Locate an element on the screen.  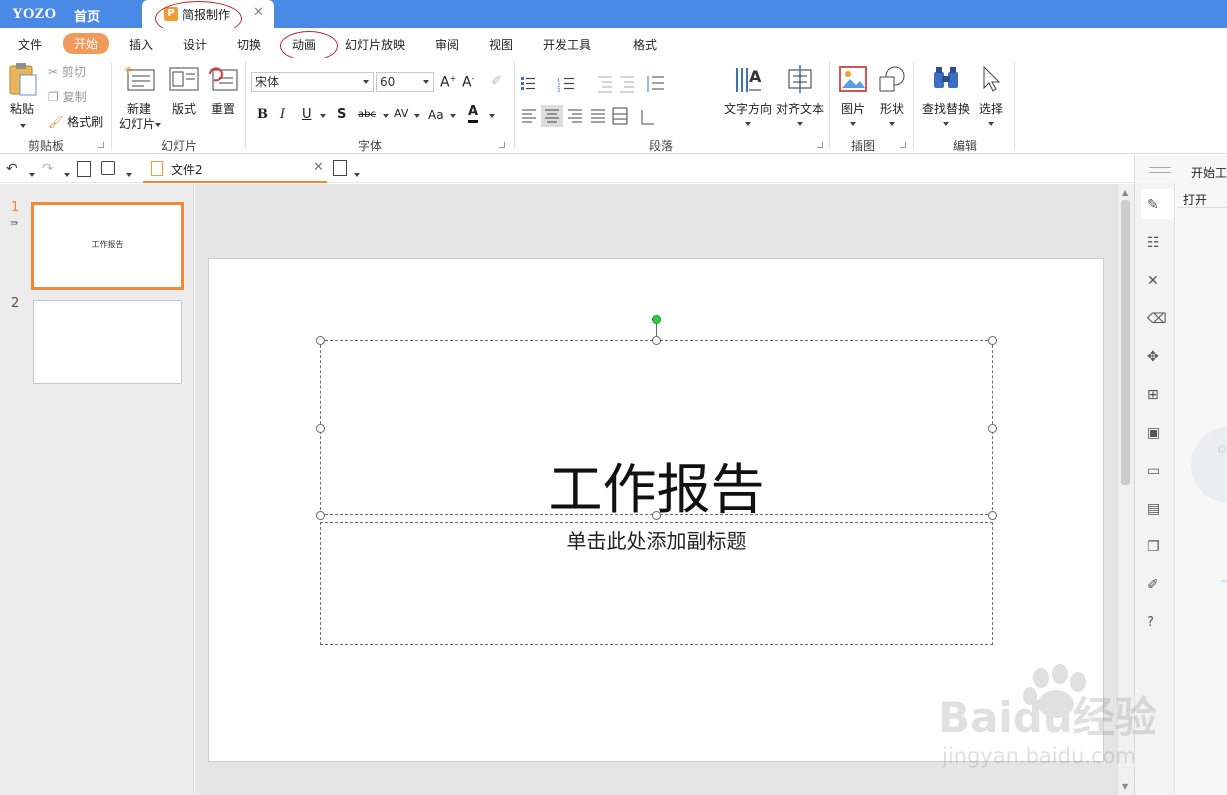
align-text-button: 对齐文本 is located at coordinates (800, 108).